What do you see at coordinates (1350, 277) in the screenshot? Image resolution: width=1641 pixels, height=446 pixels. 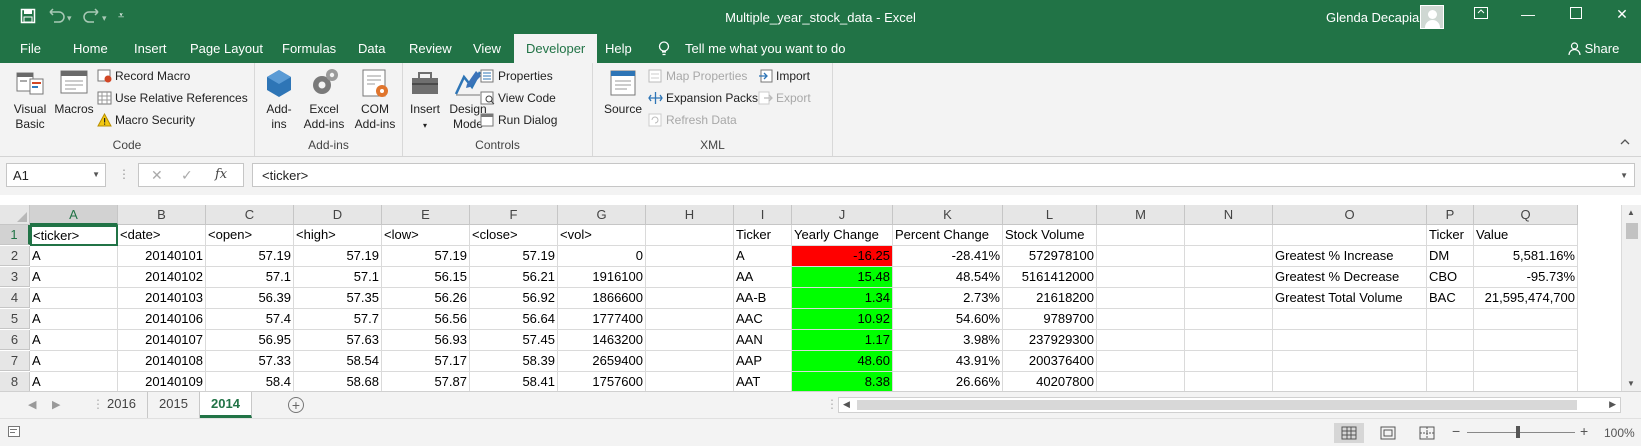 I see `cell: Greatest % Decrease` at bounding box center [1350, 277].